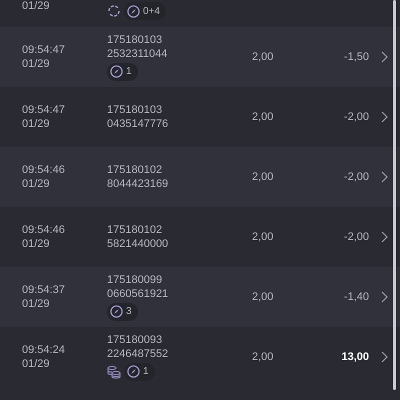  What do you see at coordinates (138, 184) in the screenshot?
I see `id-text: 8044423169` at bounding box center [138, 184].